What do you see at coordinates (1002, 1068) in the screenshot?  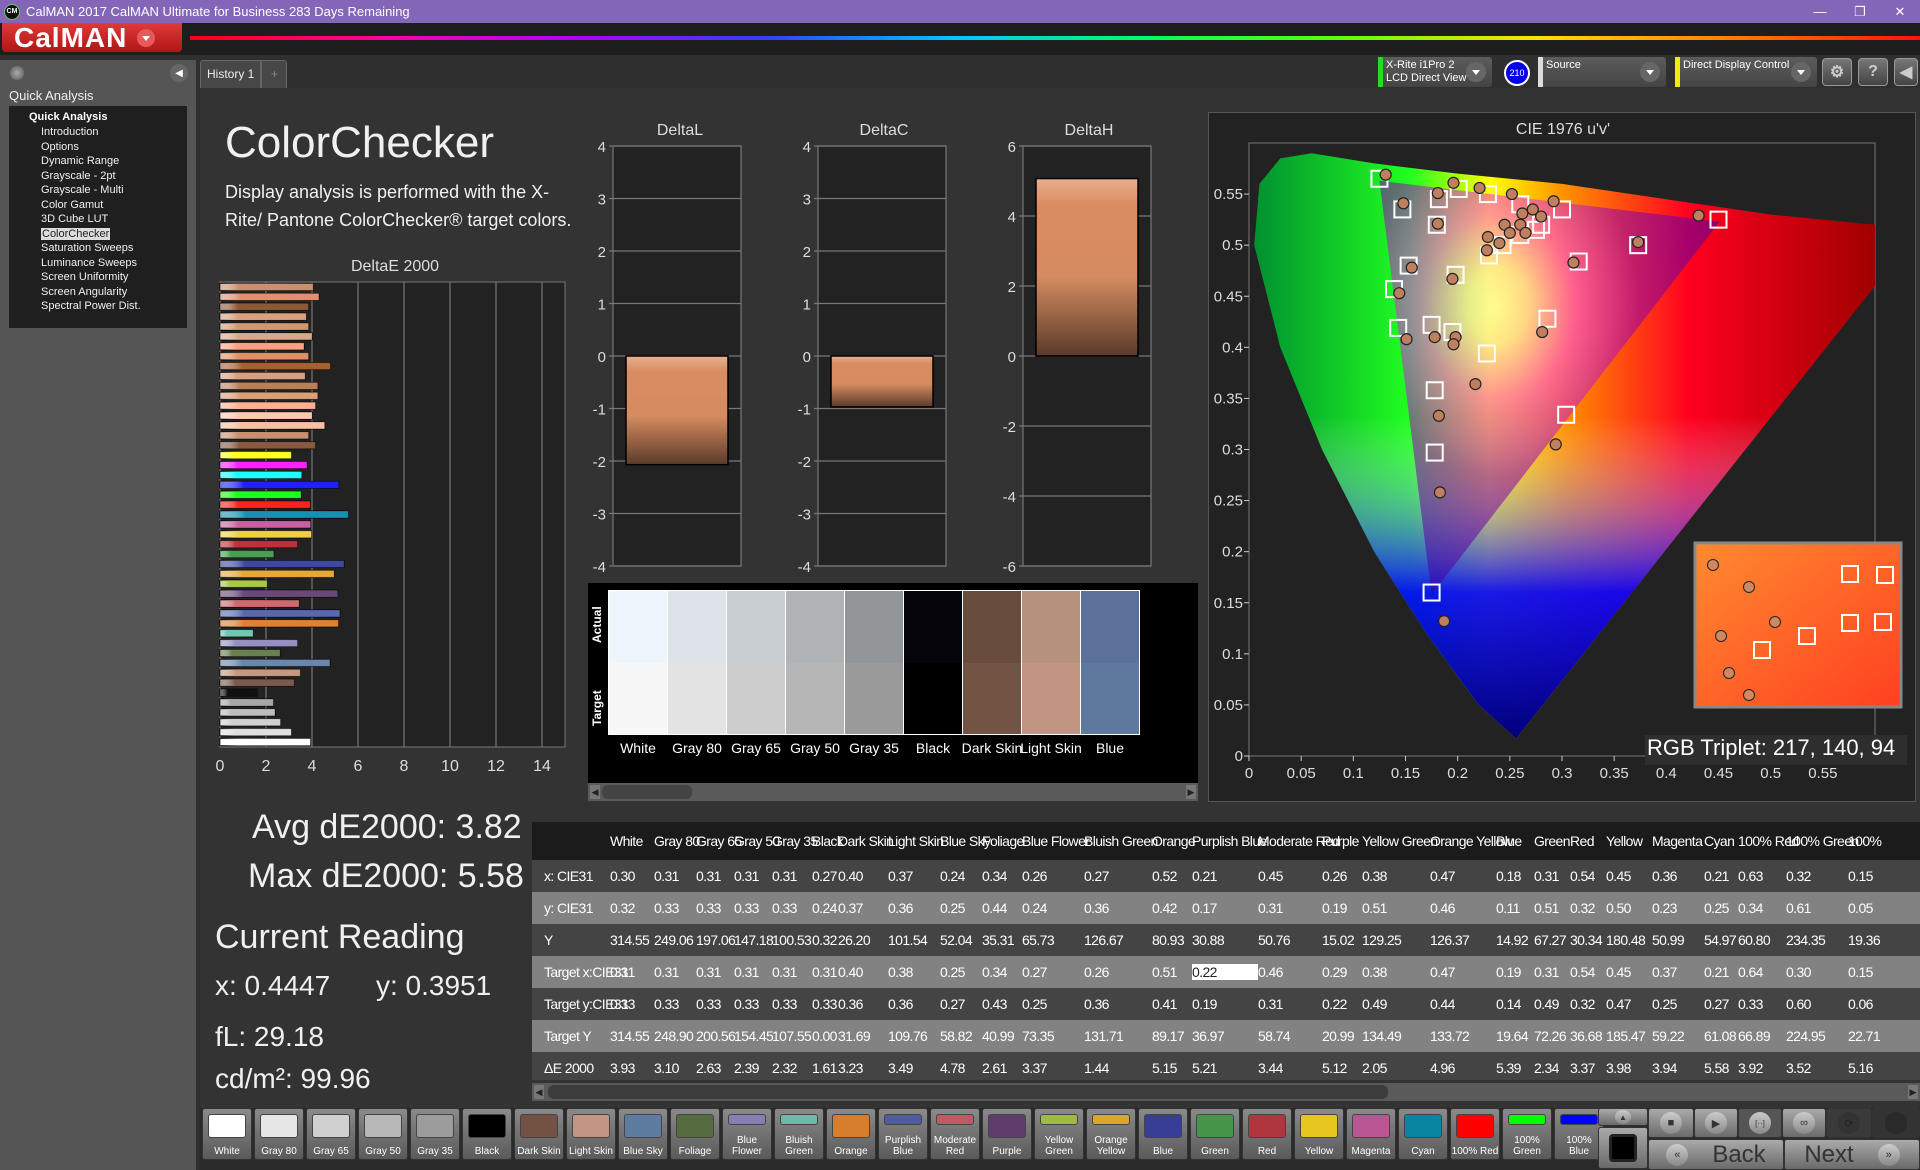 I see `table-cell: 2.61` at bounding box center [1002, 1068].